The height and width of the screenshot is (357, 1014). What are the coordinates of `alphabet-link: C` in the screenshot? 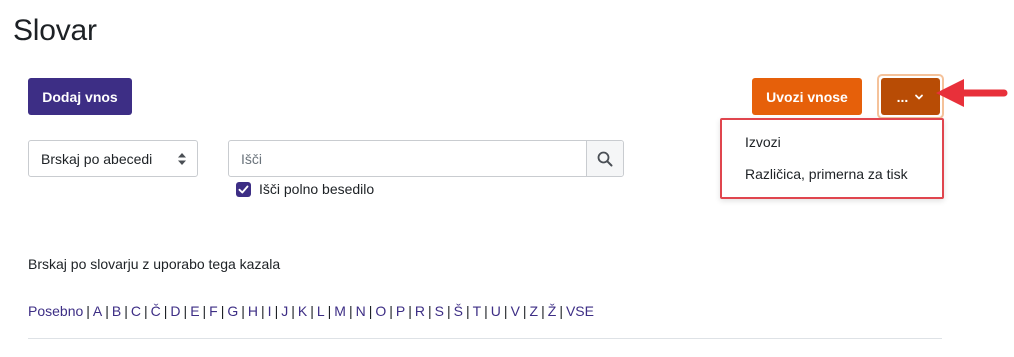 It's located at (136, 311).